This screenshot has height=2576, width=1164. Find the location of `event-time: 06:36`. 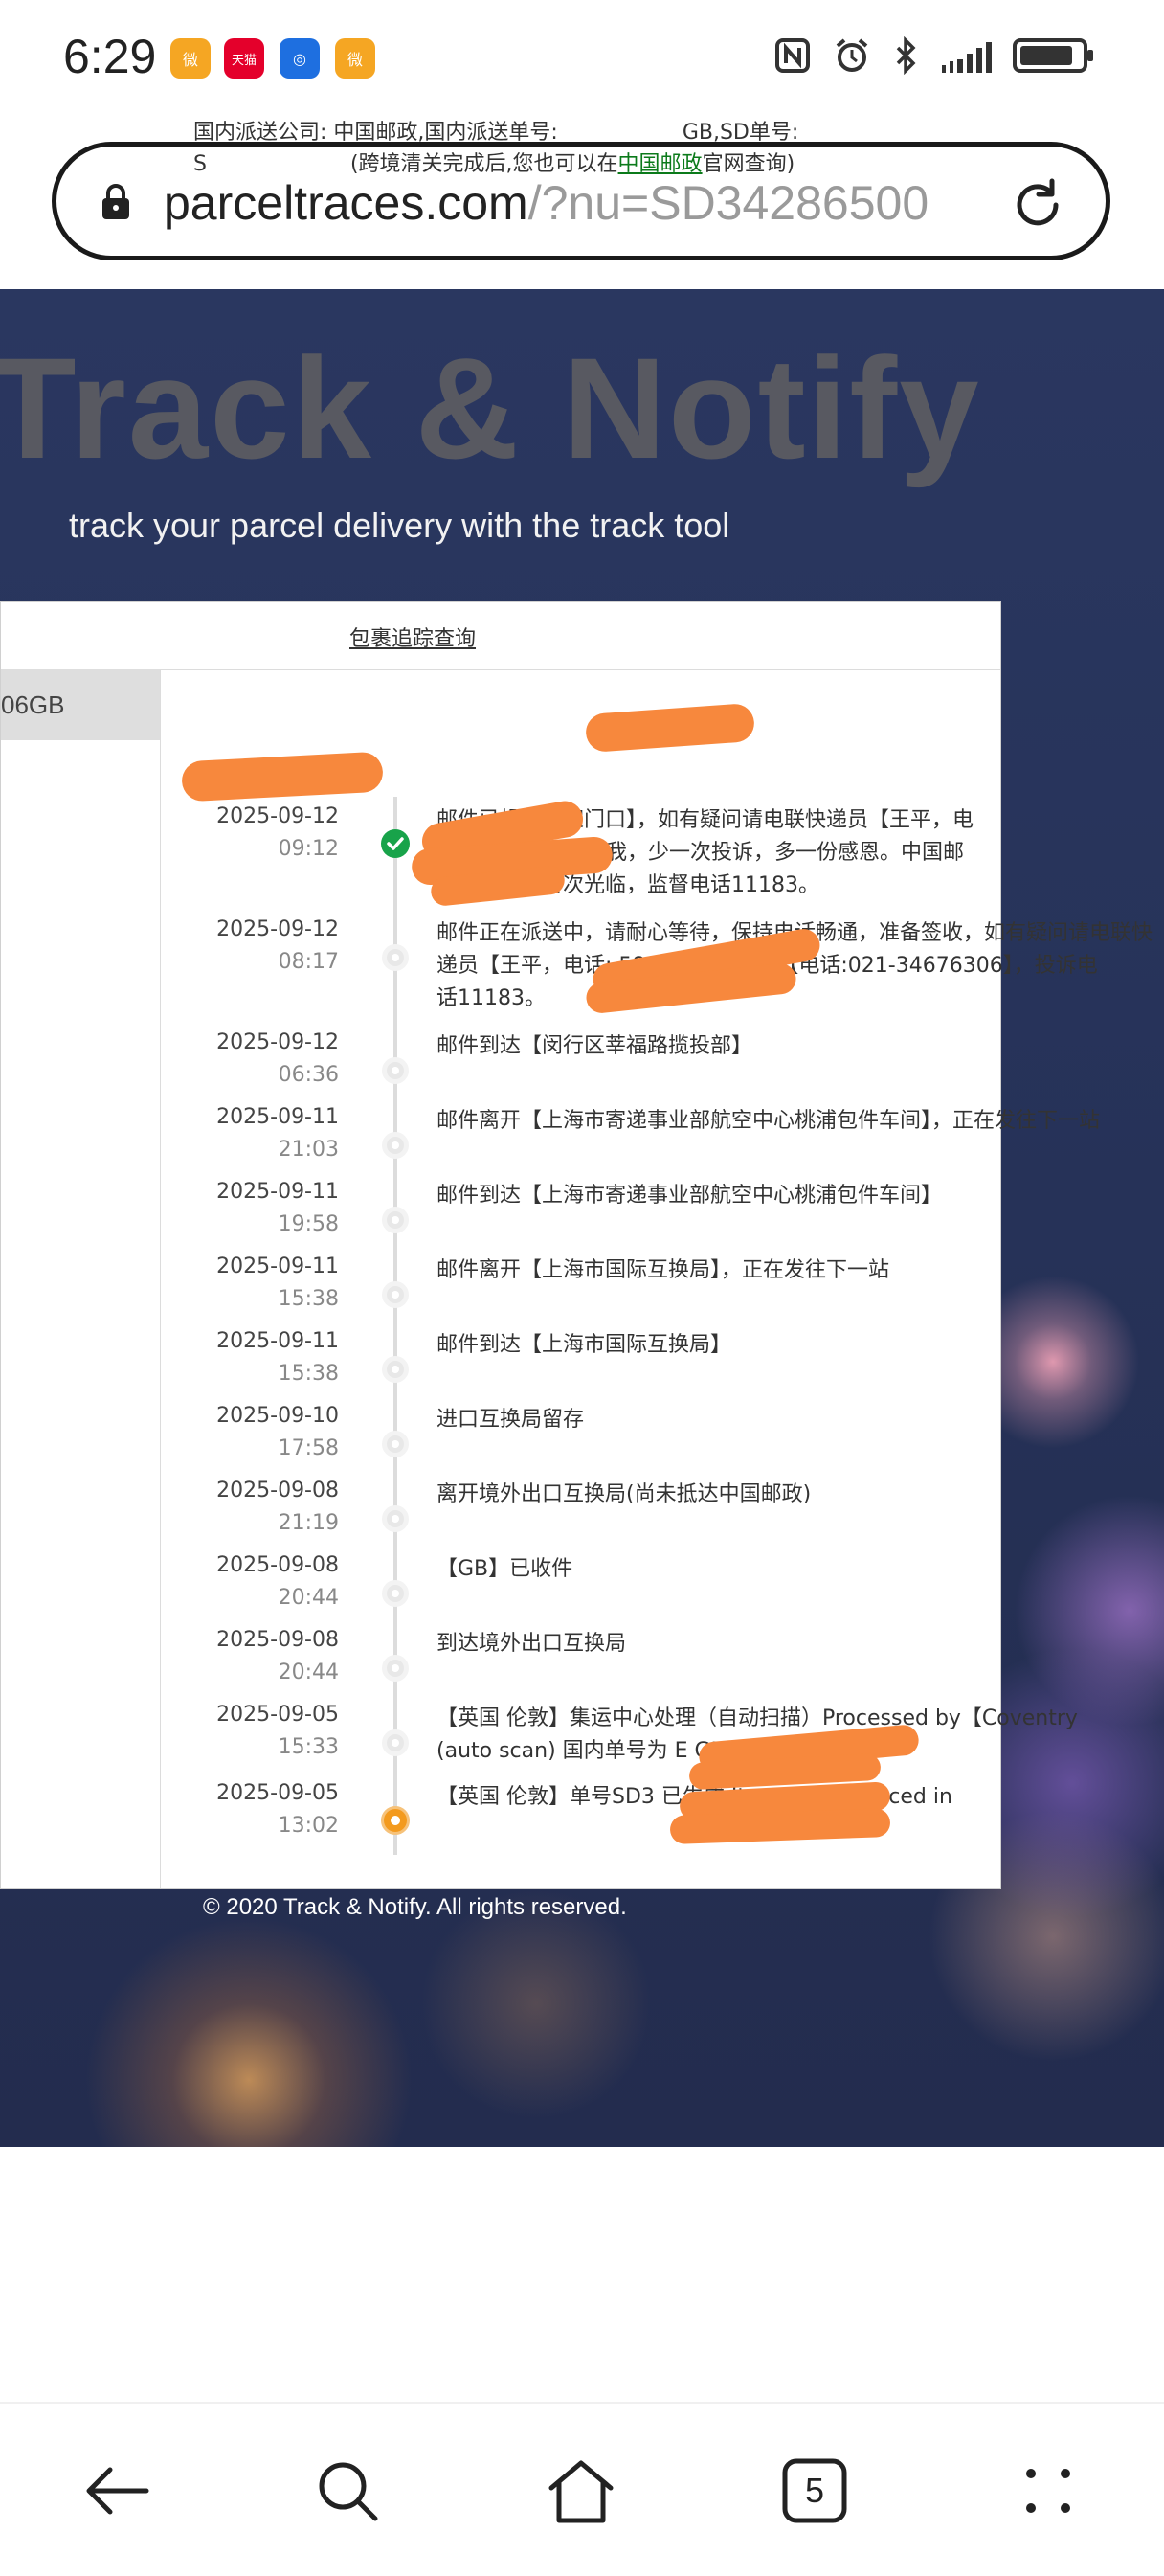

event-time: 06:36 is located at coordinates (308, 1075).